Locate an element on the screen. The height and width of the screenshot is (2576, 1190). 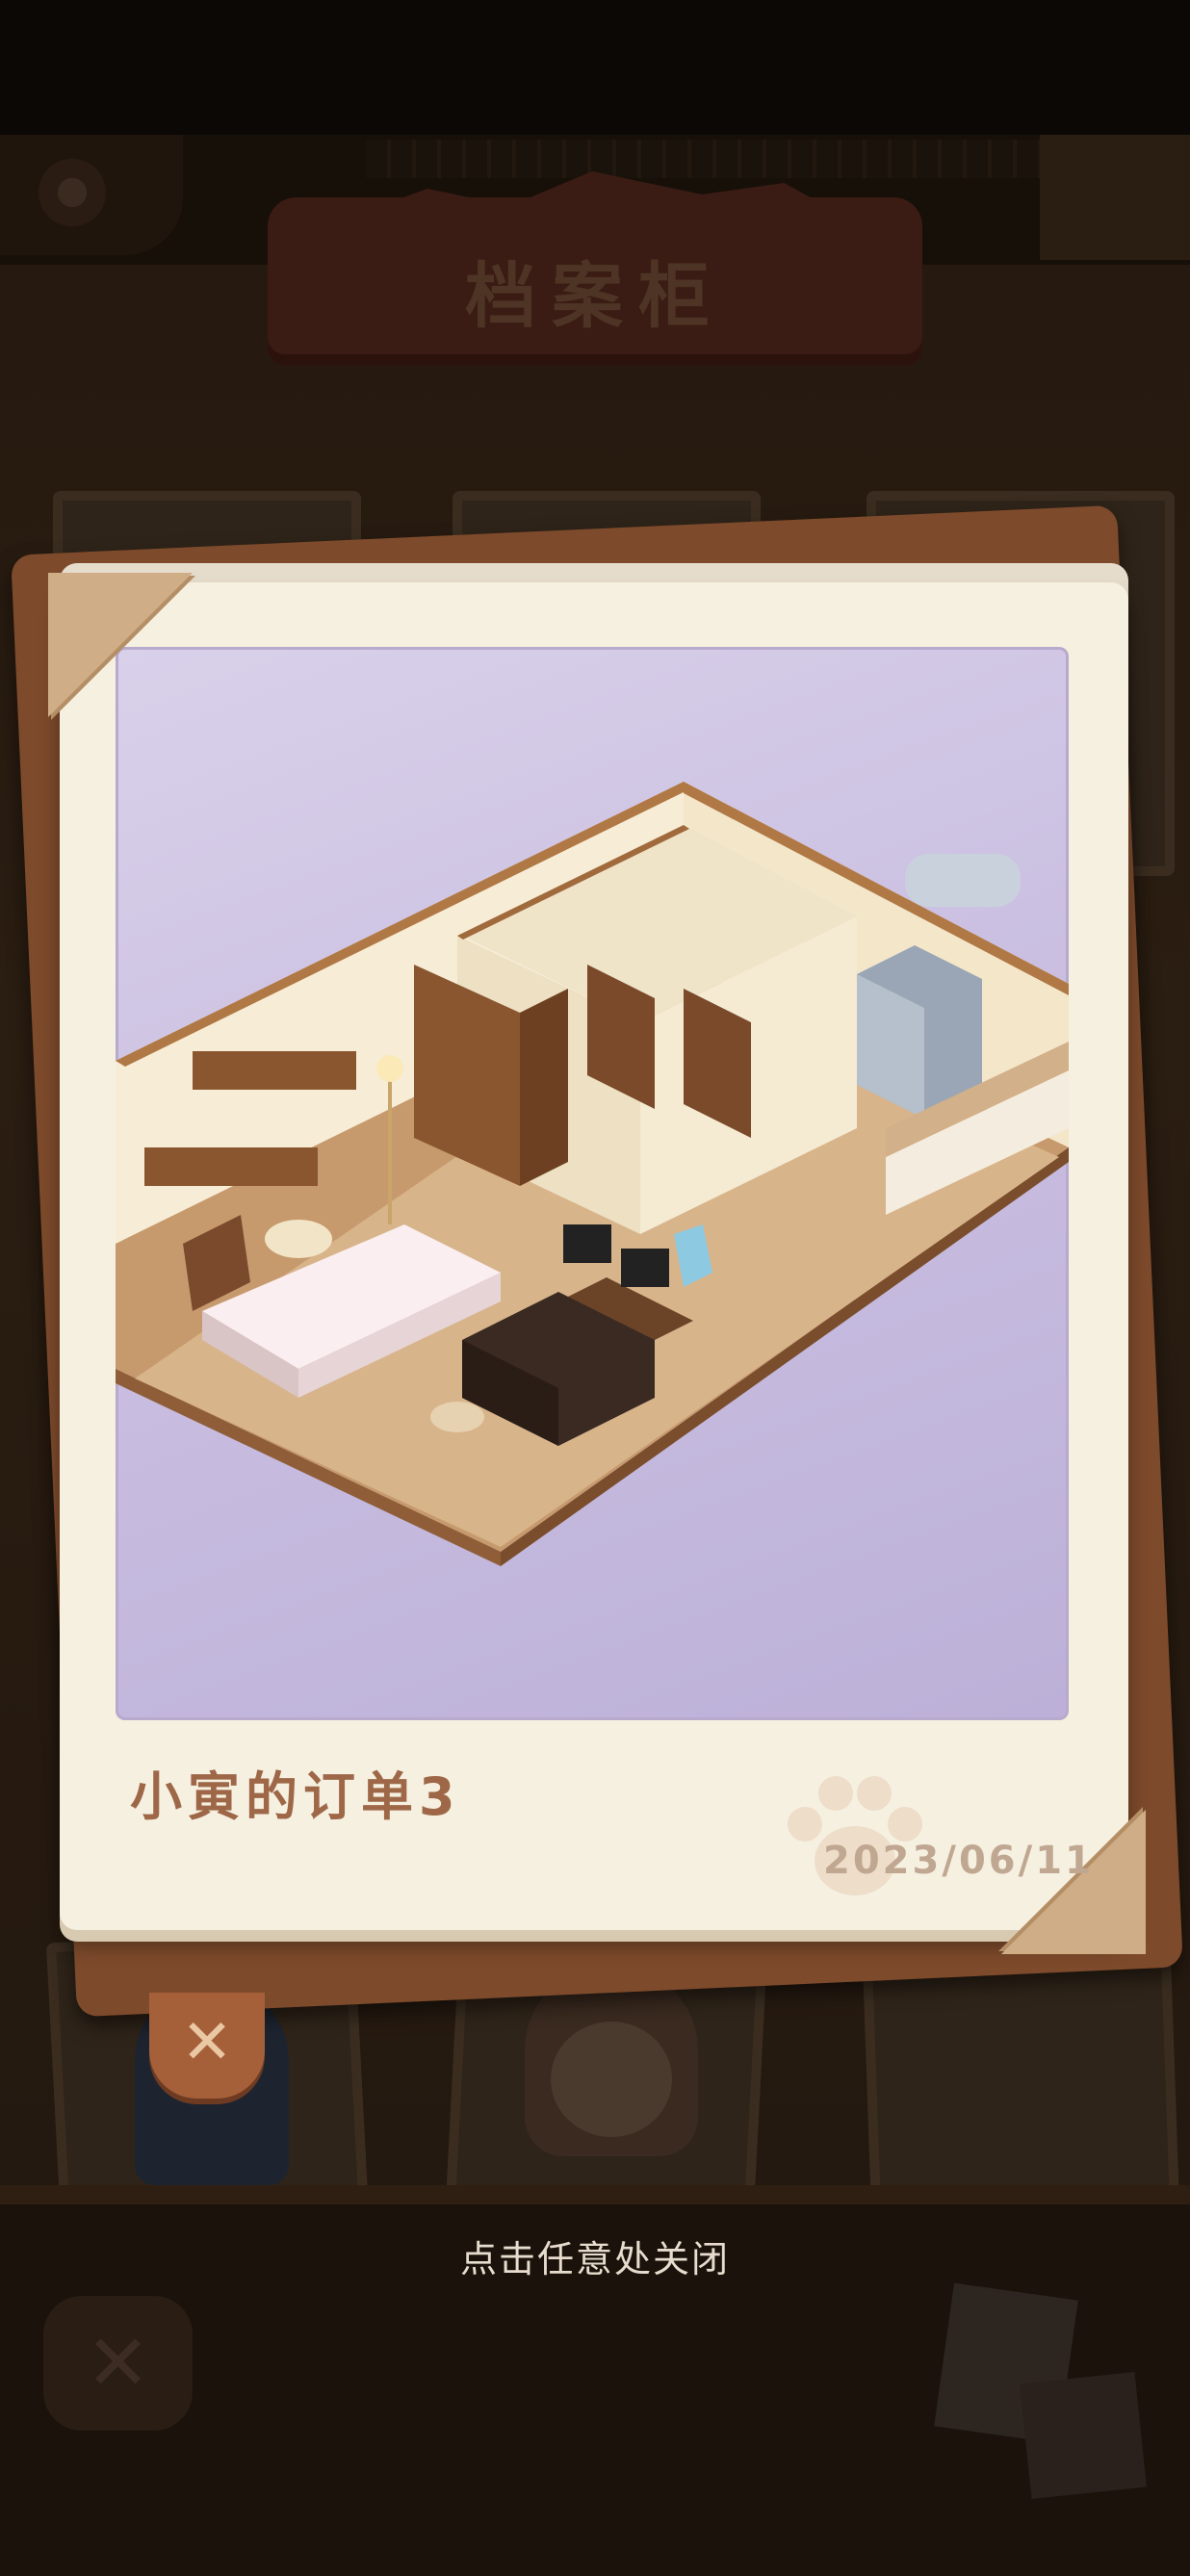
shelf-board is located at coordinates (595, 2194).